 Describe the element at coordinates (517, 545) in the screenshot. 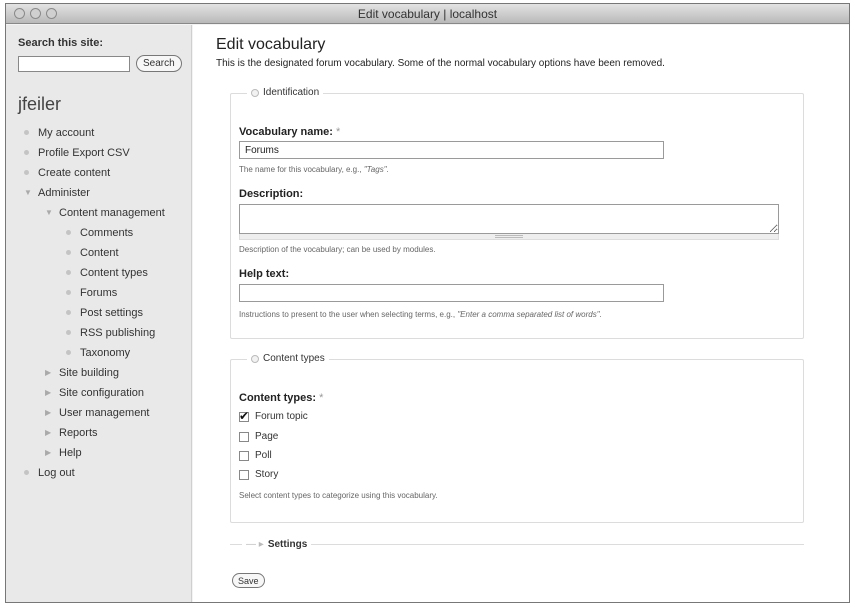

I see `settings-fieldset-collapsed: — ▸ Settings` at that location.